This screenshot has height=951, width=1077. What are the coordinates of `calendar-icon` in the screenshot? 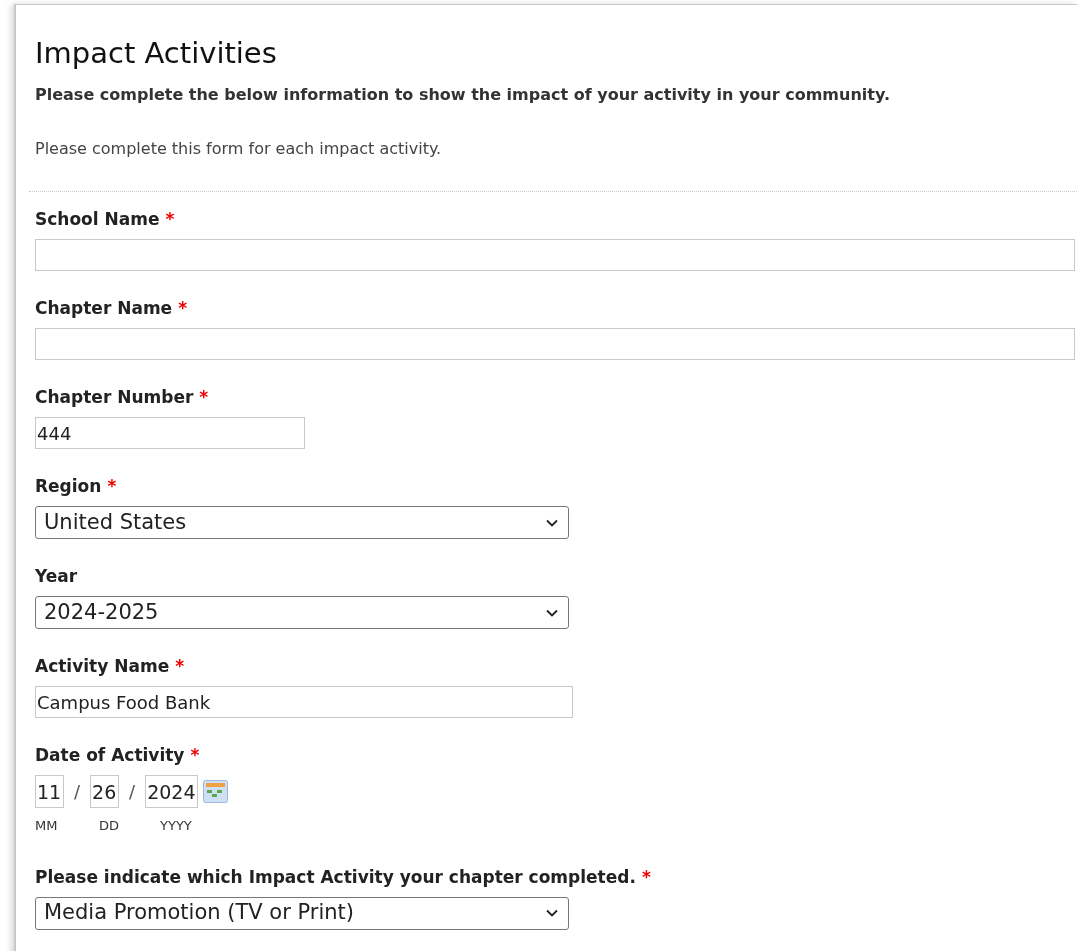 It's located at (216, 791).